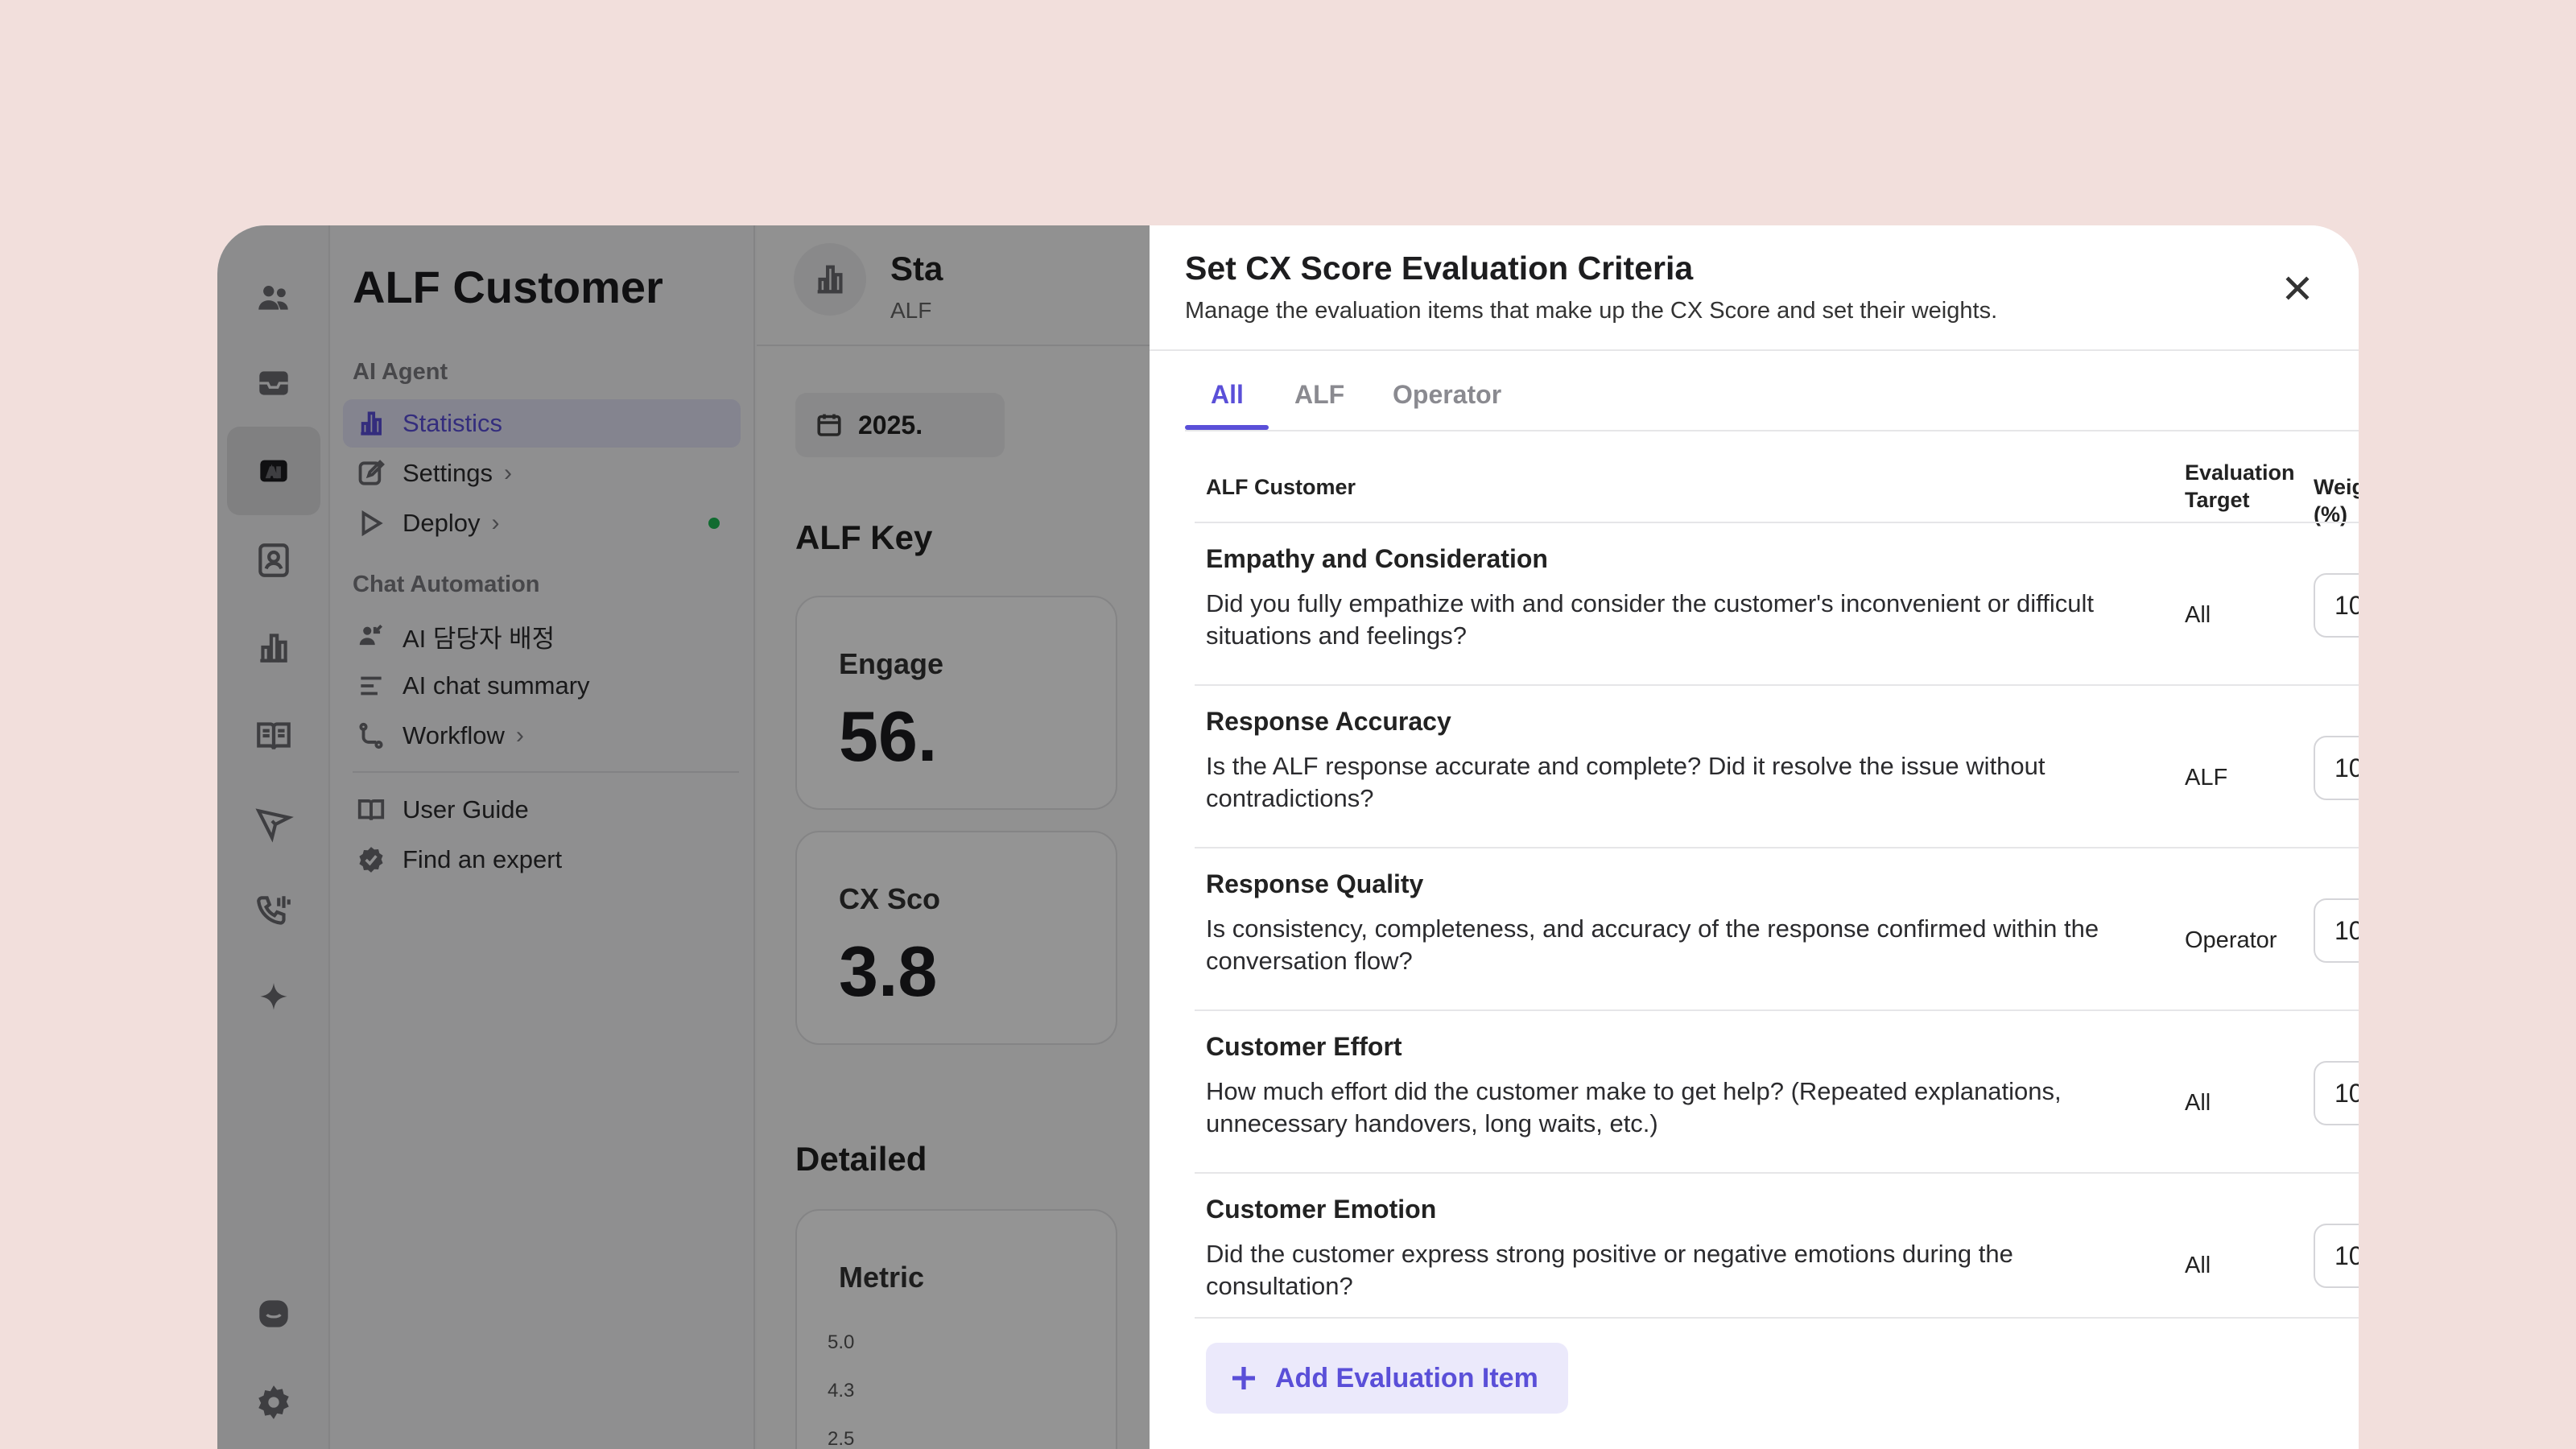  I want to click on criterion-title: Empathy and Consideration, so click(1377, 558).